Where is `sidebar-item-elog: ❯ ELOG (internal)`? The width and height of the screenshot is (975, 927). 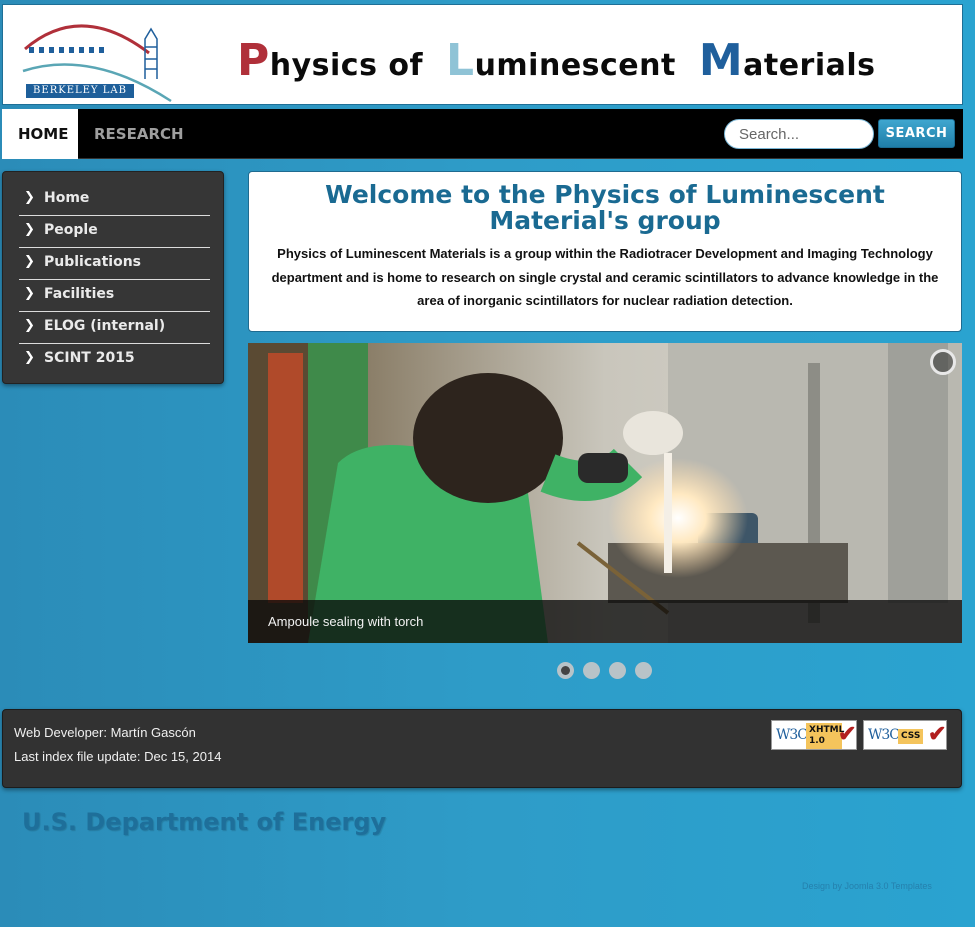 sidebar-item-elog: ❯ ELOG (internal) is located at coordinates (114, 328).